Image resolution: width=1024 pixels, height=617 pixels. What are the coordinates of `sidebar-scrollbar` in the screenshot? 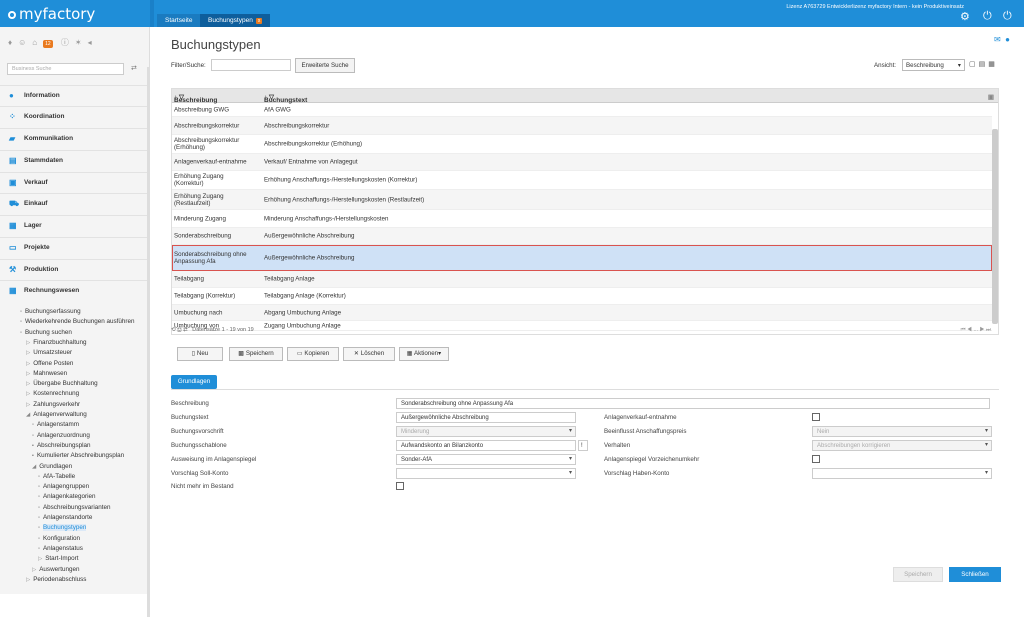 It's located at (148, 342).